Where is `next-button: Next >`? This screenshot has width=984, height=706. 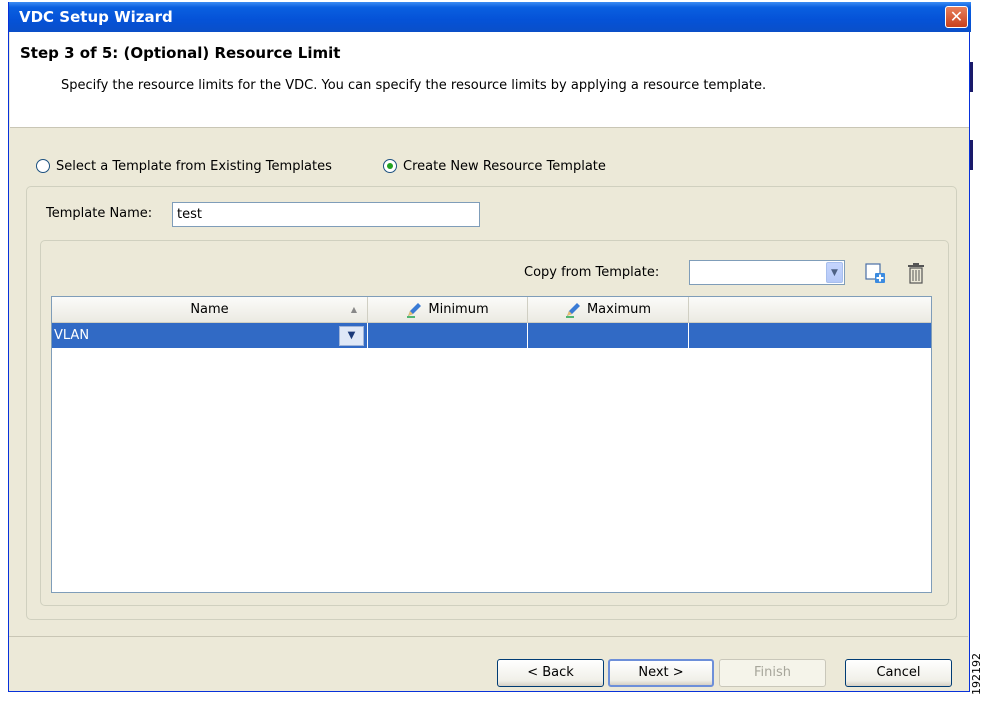 next-button: Next > is located at coordinates (661, 673).